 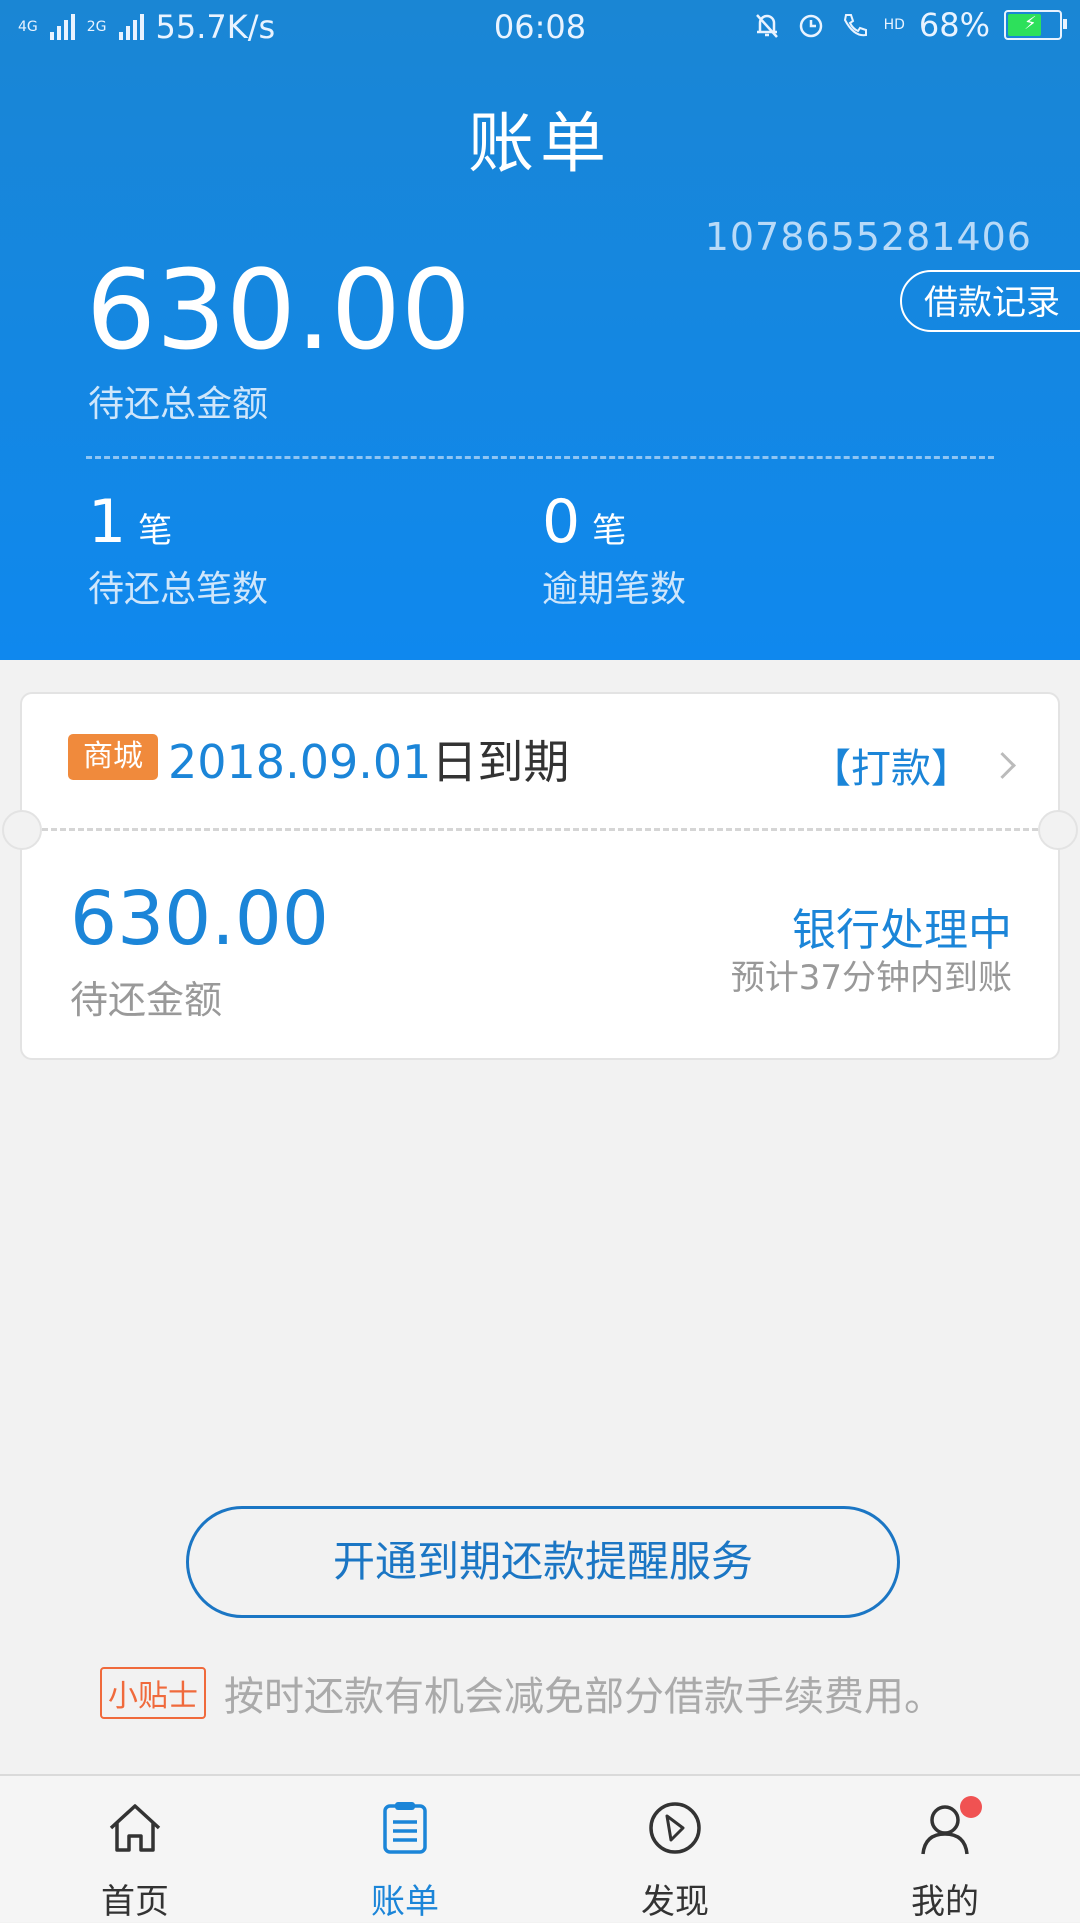 I want to click on tab-bill: 账单, so click(x=405, y=1849).